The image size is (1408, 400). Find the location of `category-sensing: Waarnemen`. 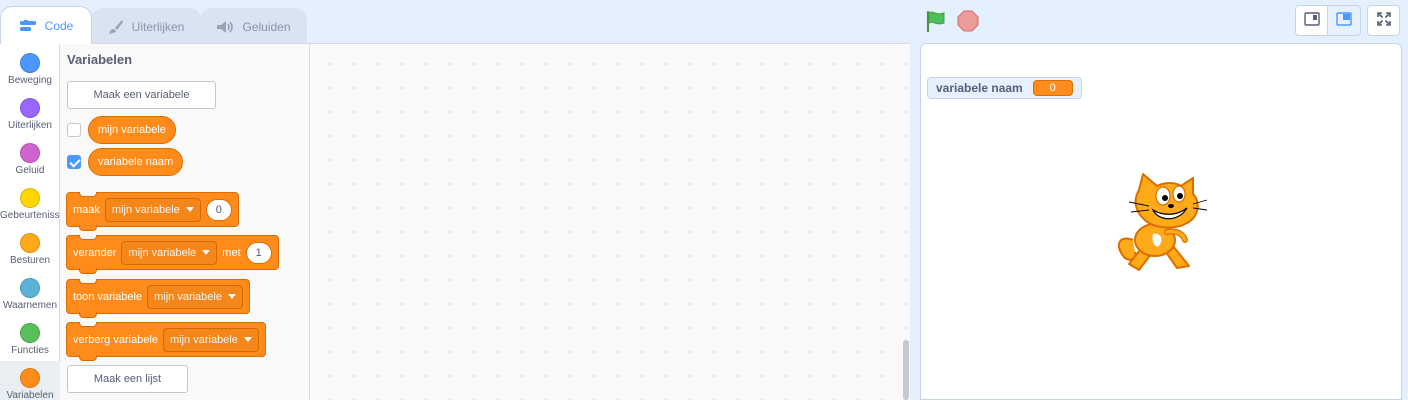

category-sensing: Waarnemen is located at coordinates (30, 293).